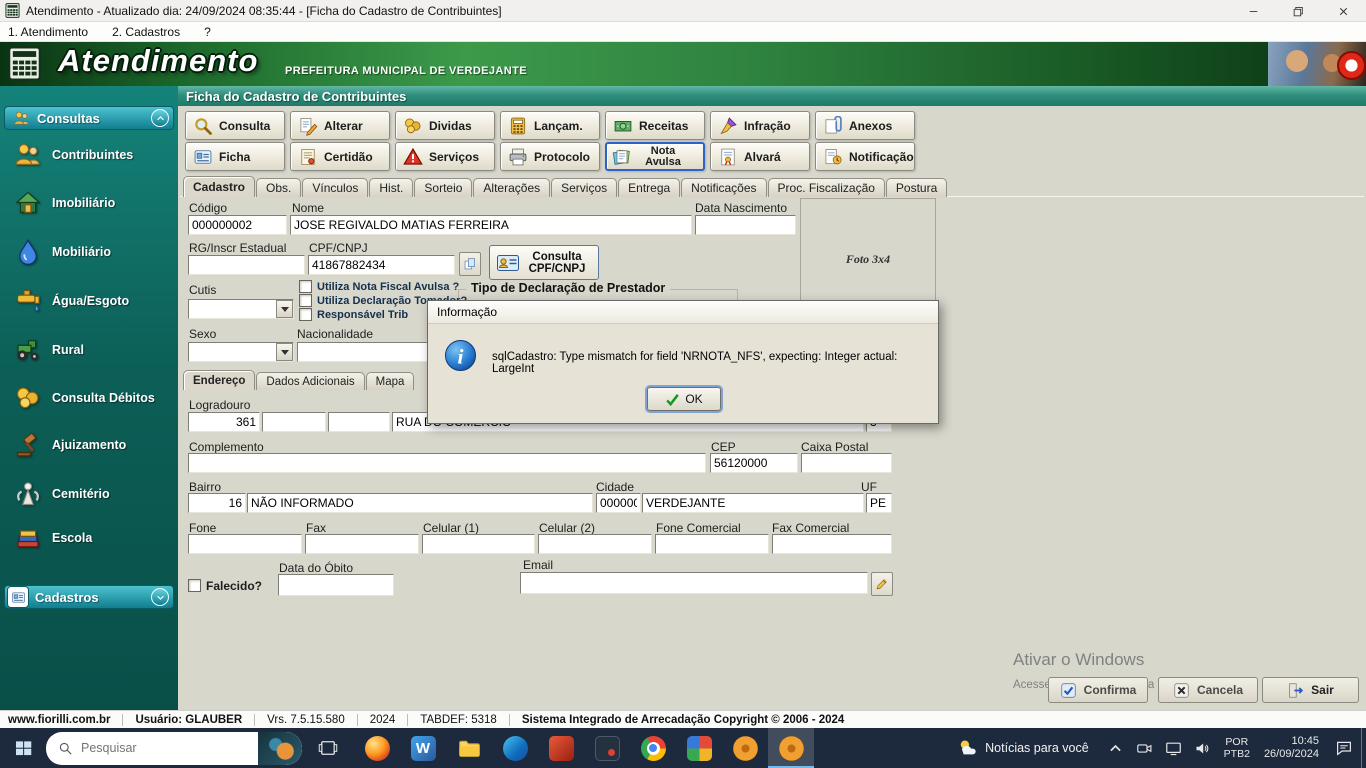  Describe the element at coordinates (340, 156) in the screenshot. I see `toolbar-button-certidao: Certidão` at that location.